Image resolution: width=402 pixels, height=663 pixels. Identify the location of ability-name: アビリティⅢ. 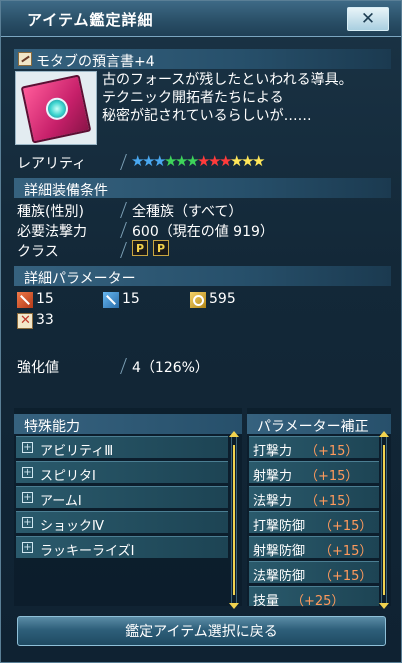
(77, 451).